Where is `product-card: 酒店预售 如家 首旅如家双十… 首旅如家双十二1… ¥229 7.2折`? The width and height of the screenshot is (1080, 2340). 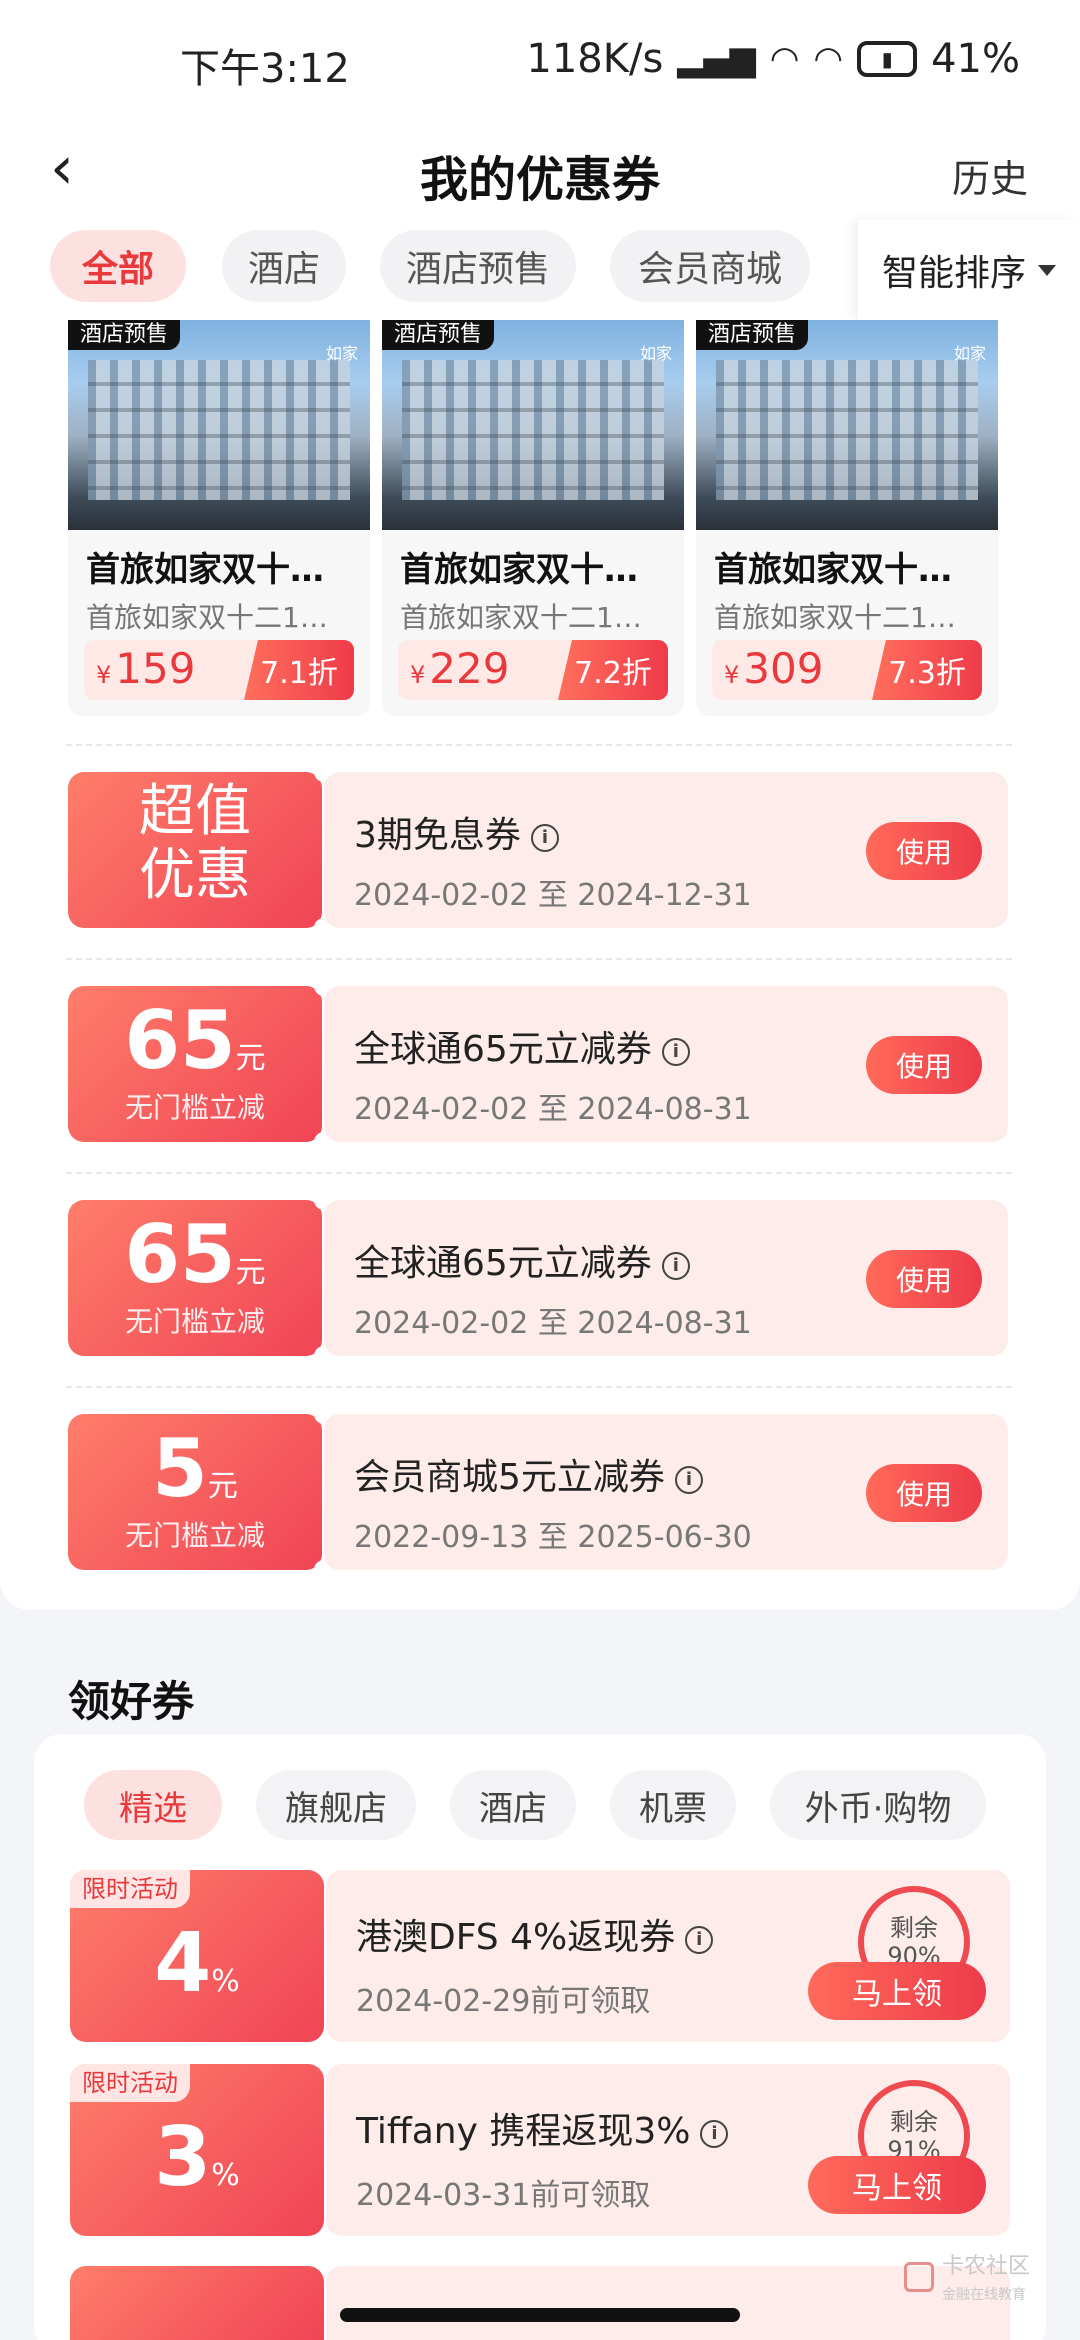
product-card: 酒店预售 如家 首旅如家双十… 首旅如家双十二1… ¥229 7.2折 is located at coordinates (533, 518).